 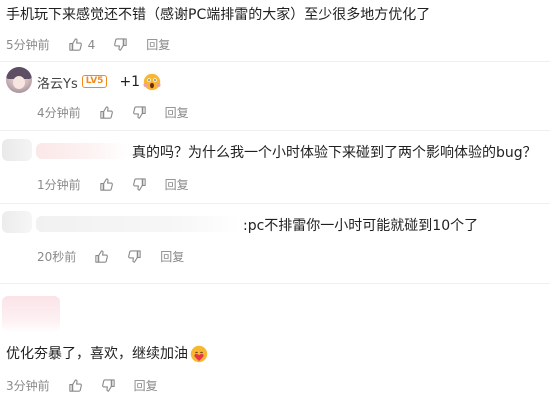 What do you see at coordinates (59, 185) in the screenshot?
I see `comment-timestamp: 1分钟前` at bounding box center [59, 185].